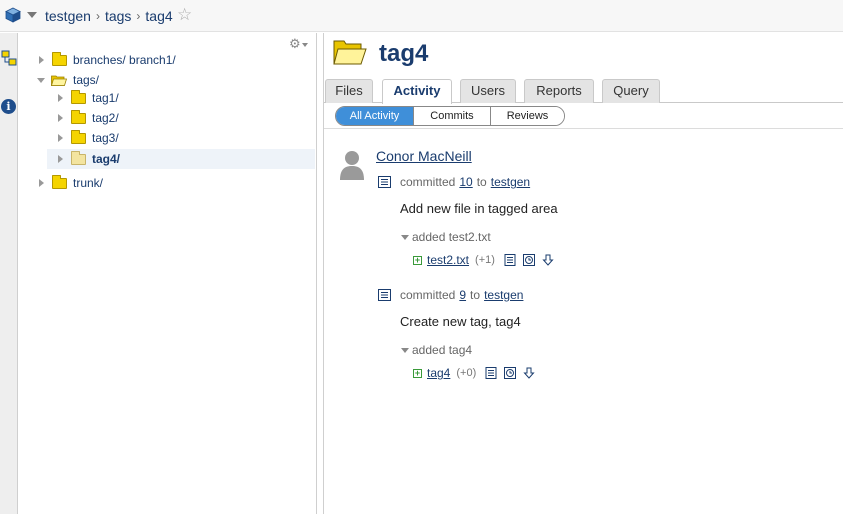 The width and height of the screenshot is (843, 514). I want to click on activity-filter: All Activity Commits Reviews, so click(450, 116).